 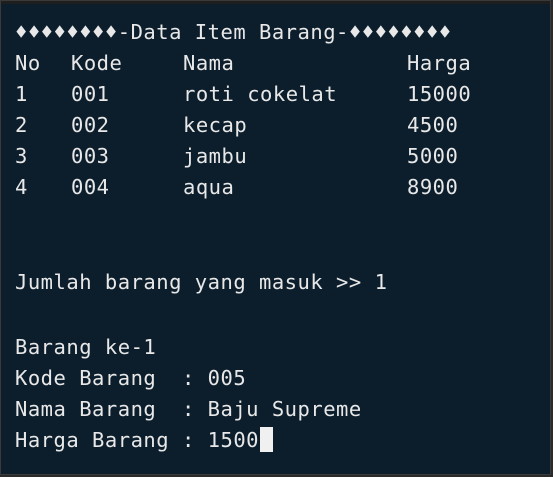 What do you see at coordinates (21, 125) in the screenshot?
I see `row-no: 2` at bounding box center [21, 125].